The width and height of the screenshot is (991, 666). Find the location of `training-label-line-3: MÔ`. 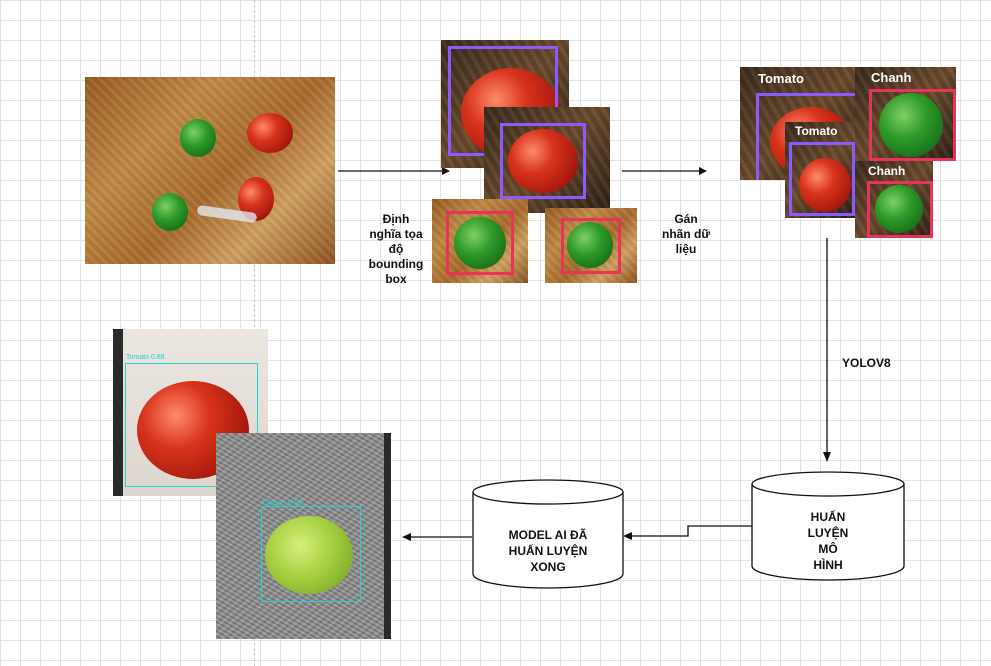

training-label-line-3: MÔ is located at coordinates (828, 549).